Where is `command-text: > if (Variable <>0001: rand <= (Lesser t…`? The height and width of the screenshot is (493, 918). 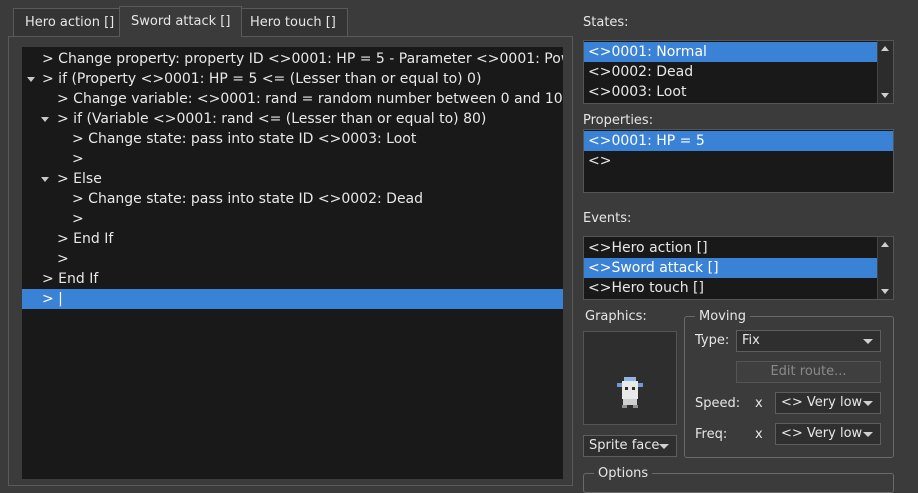
command-text: > if (Variable <>0001: rand <= (Lesser t… is located at coordinates (272, 119).